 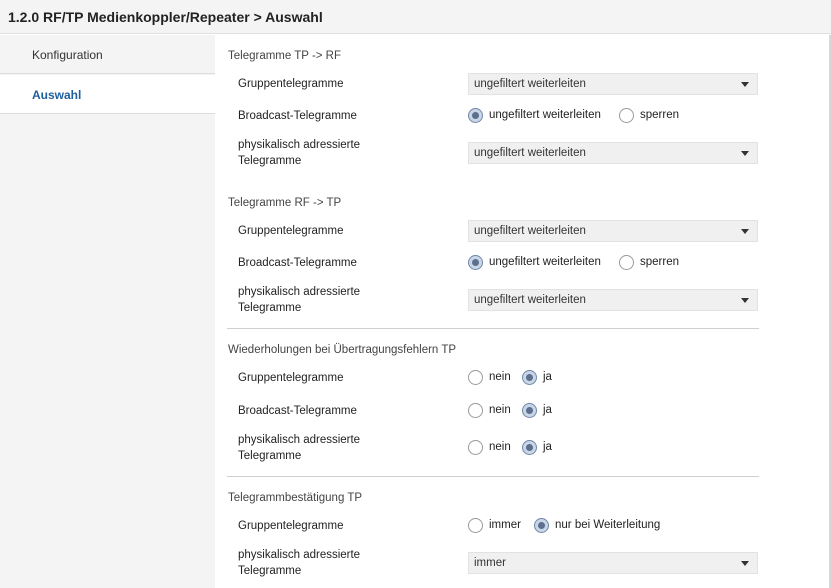 I want to click on sidebar-item-label: Auswahl, so click(x=57, y=95).